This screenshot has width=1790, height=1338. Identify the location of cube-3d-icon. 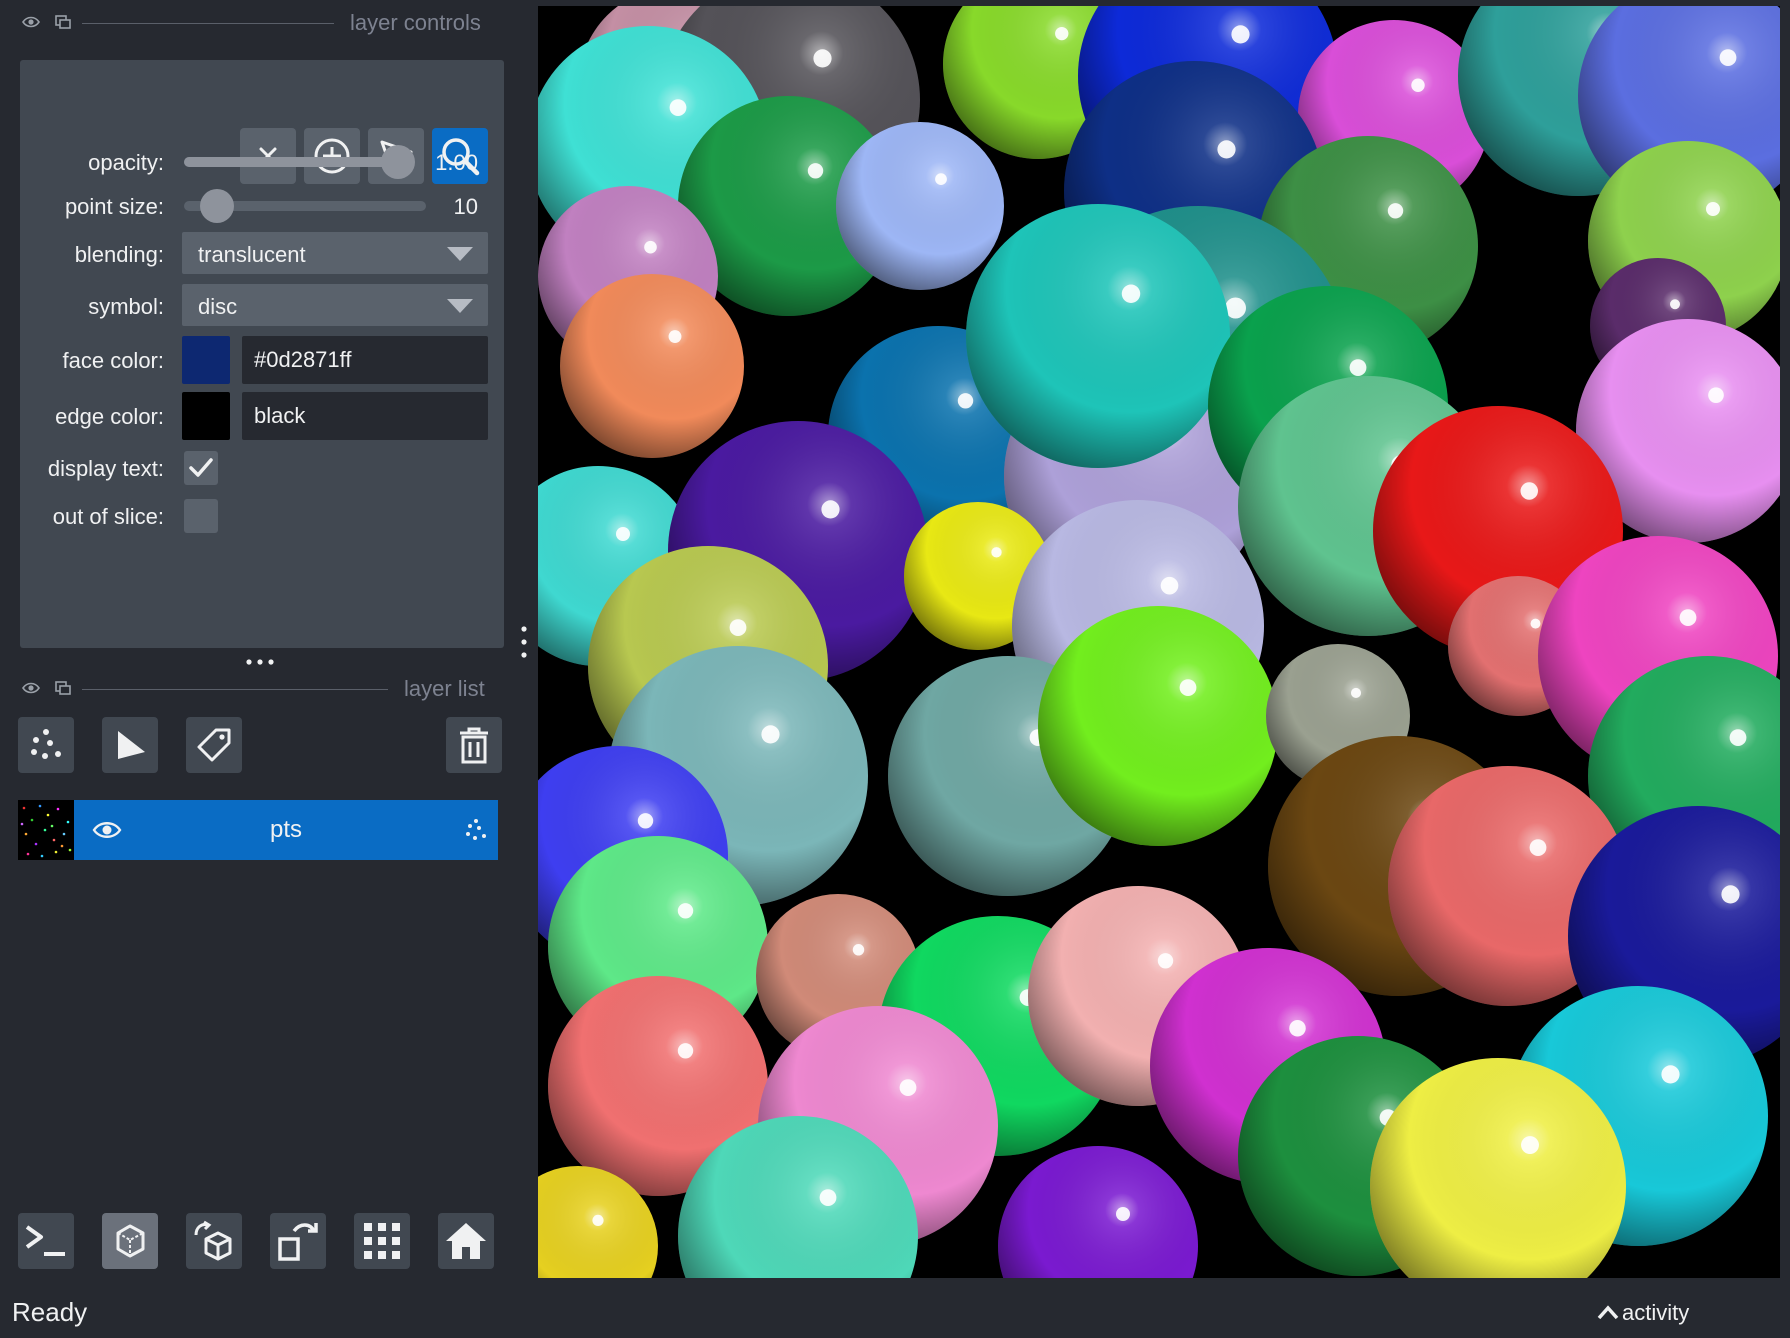
(130, 1241).